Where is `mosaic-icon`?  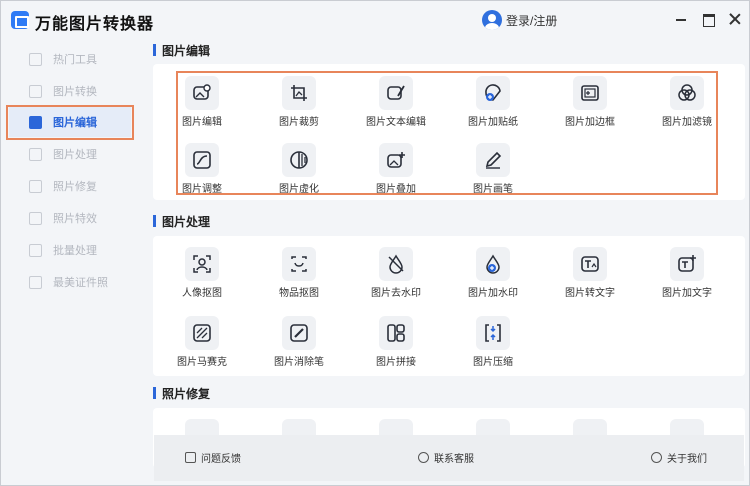 mosaic-icon is located at coordinates (202, 333).